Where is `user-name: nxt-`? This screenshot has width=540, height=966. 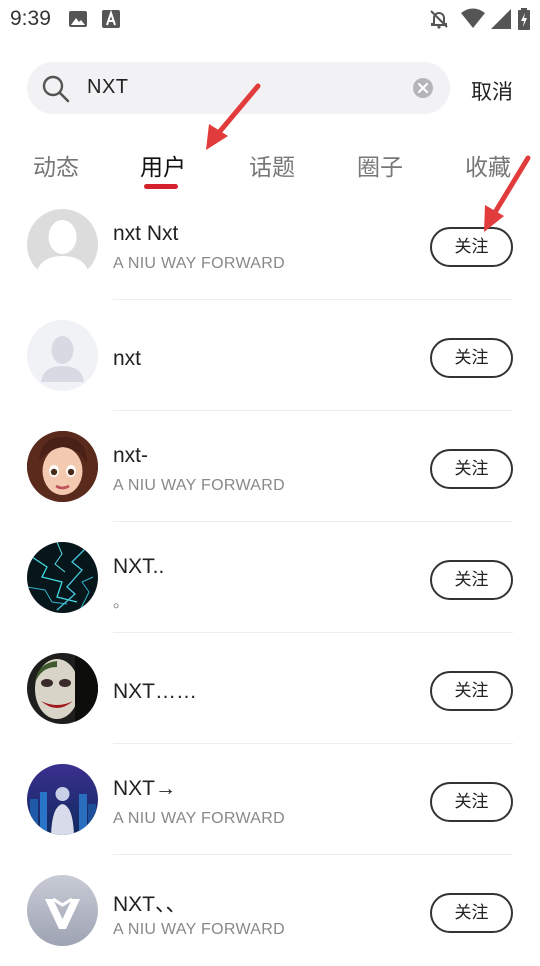 user-name: nxt- is located at coordinates (131, 455).